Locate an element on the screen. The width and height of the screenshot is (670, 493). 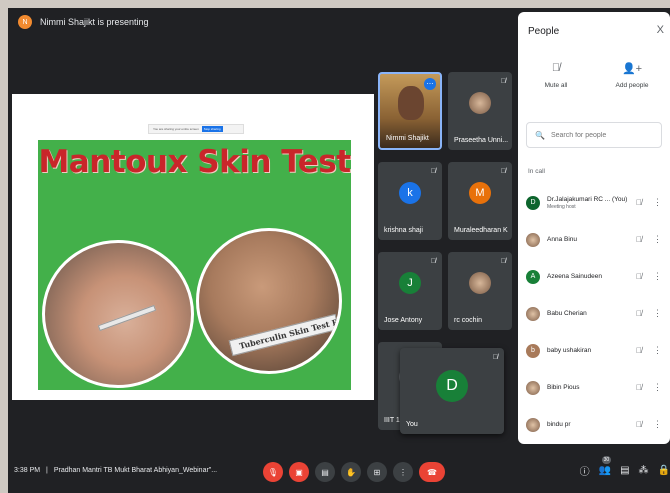
search-icon: 🔍 is located at coordinates (540, 135).